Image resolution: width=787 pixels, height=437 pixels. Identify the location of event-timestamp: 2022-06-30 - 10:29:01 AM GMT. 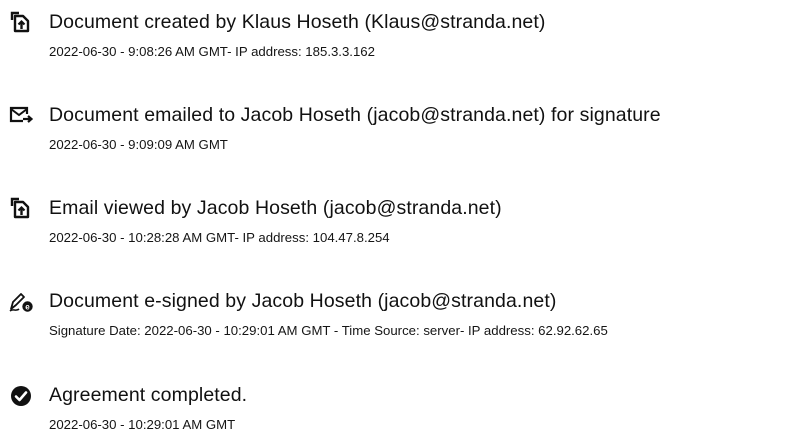
(142, 424).